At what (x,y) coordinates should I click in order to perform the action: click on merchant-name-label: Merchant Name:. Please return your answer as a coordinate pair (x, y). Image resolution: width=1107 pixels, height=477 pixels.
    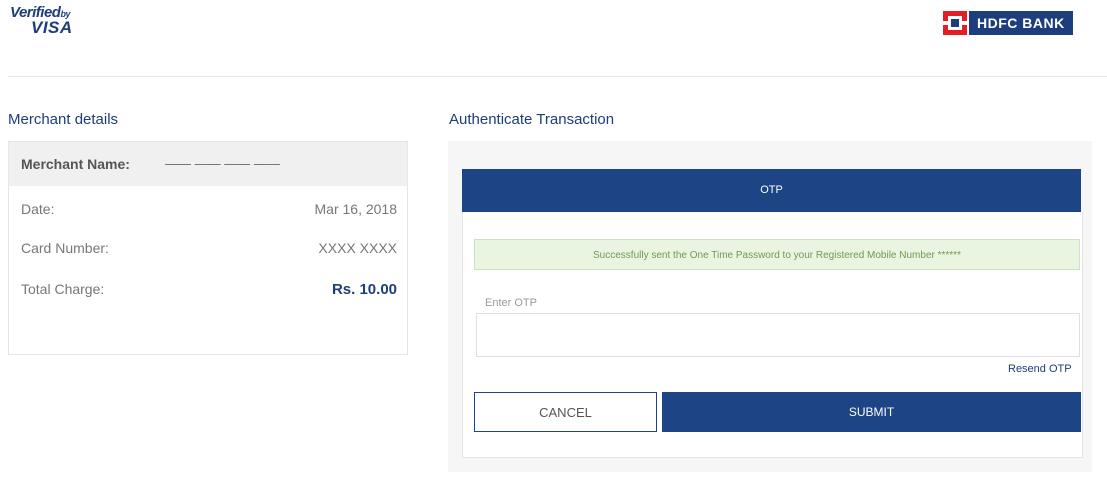
    Looking at the image, I should click on (75, 164).